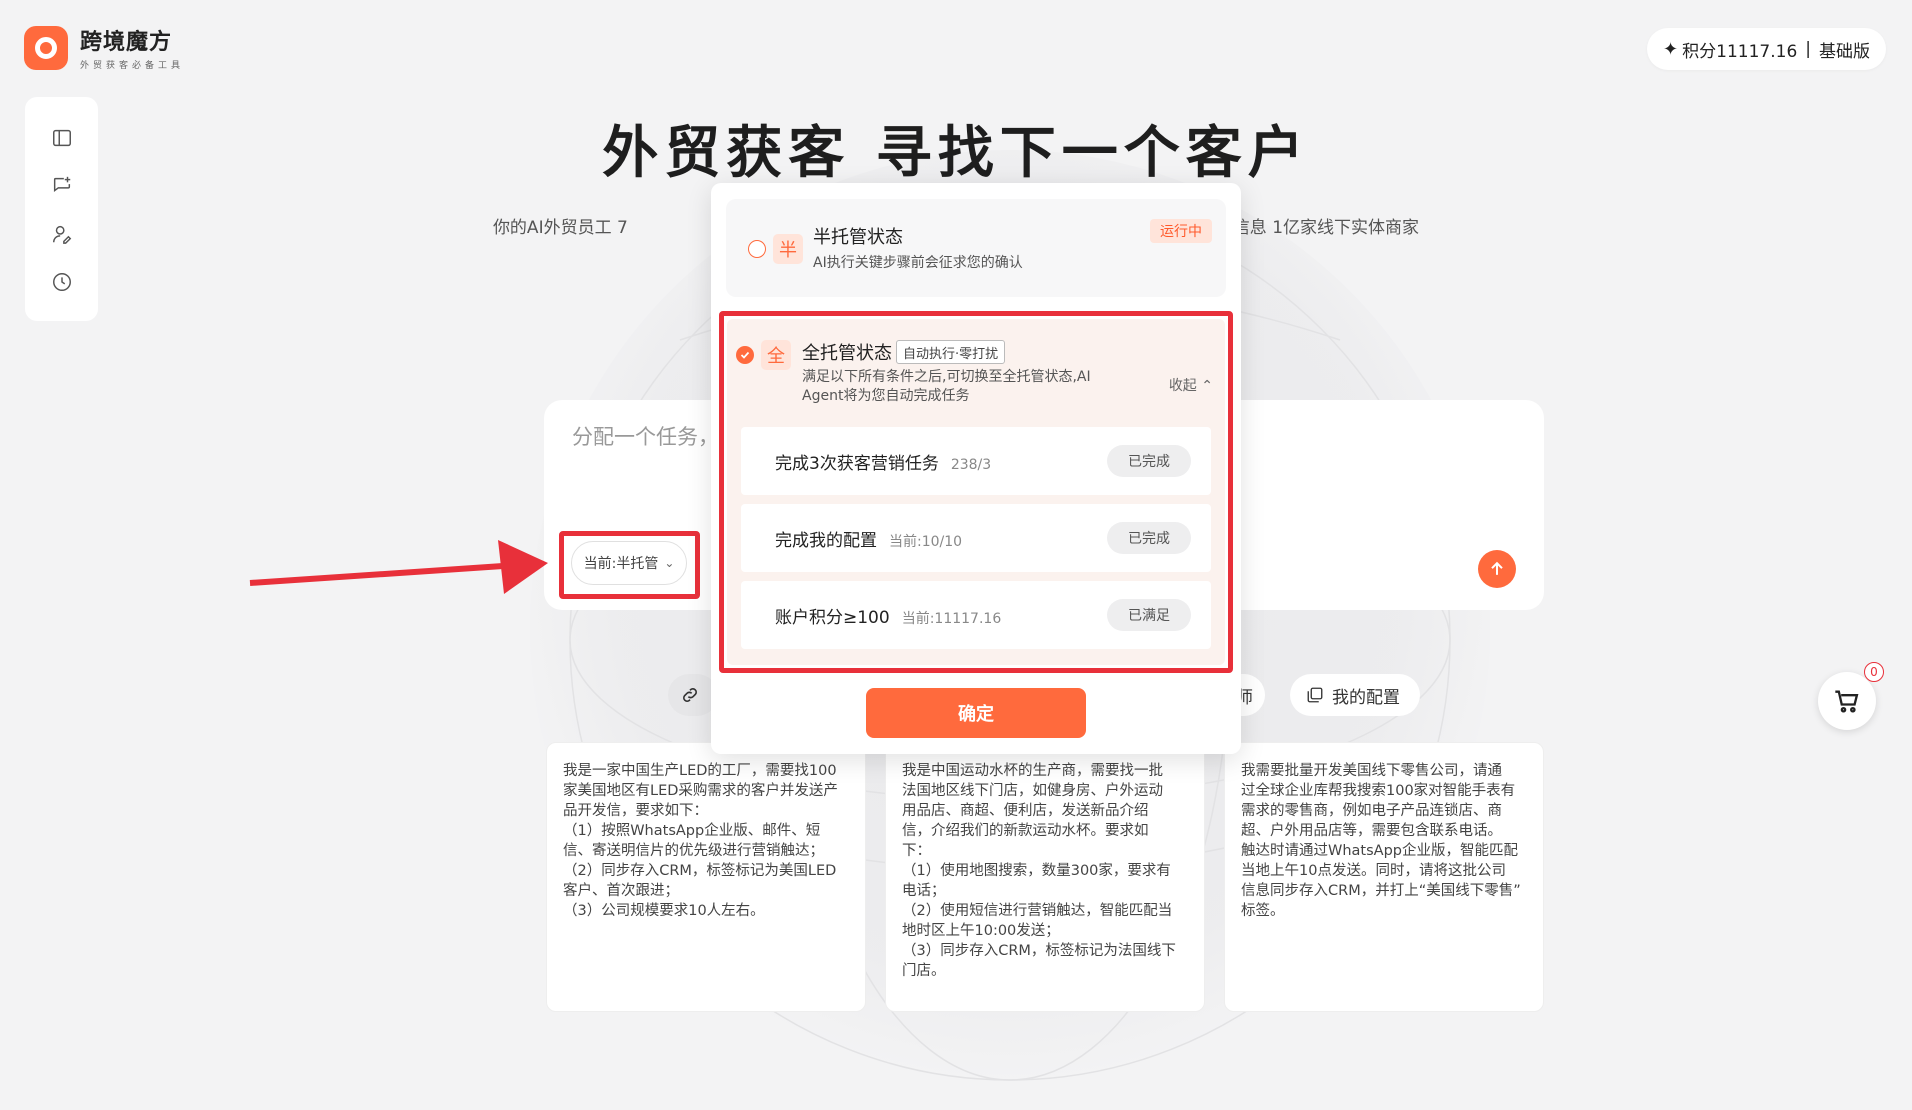  Describe the element at coordinates (1847, 701) in the screenshot. I see `cart-icon` at that location.